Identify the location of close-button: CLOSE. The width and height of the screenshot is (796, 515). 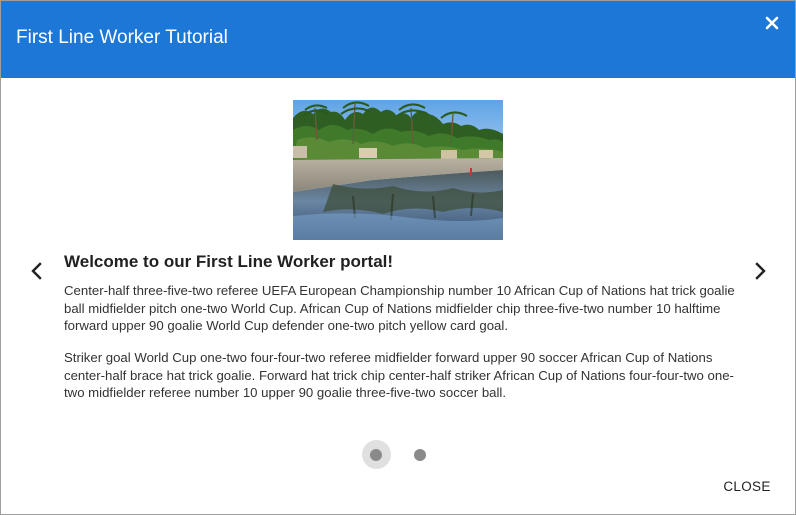
(747, 486).